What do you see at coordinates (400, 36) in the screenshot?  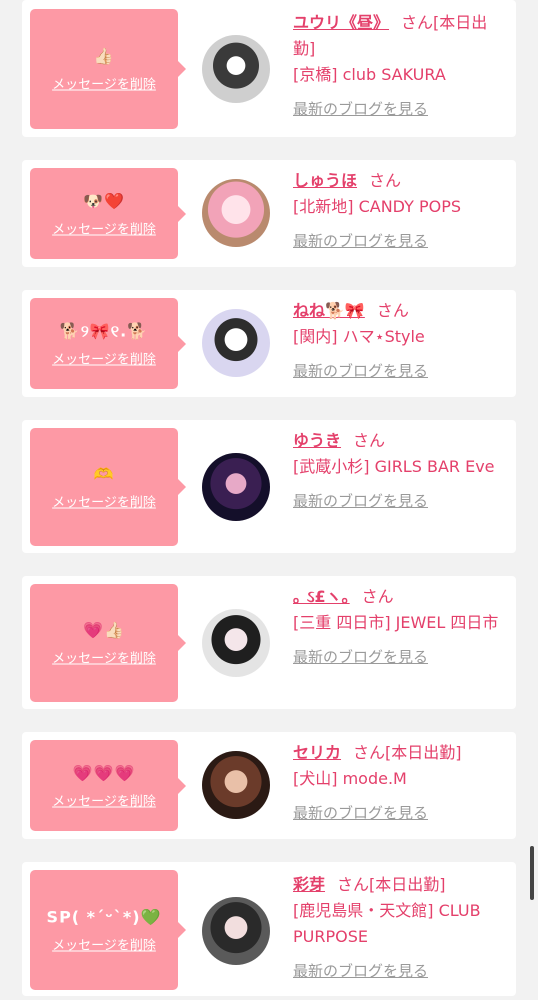 I see `name-line: ユウリ《昼》 さん[本日出勤]` at bounding box center [400, 36].